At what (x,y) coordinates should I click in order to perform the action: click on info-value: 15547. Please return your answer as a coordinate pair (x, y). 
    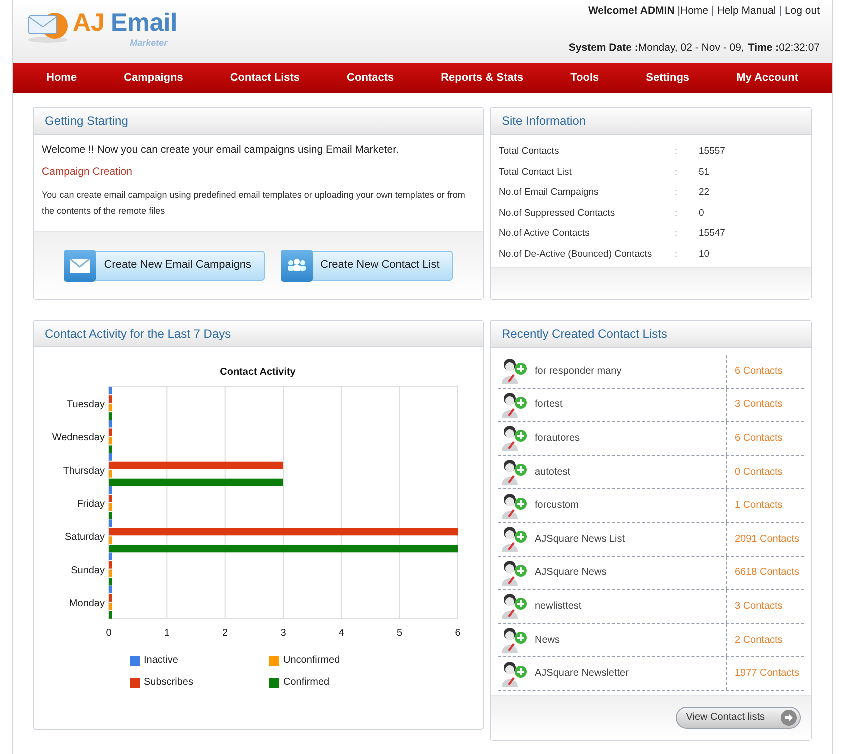
    Looking at the image, I should click on (712, 234).